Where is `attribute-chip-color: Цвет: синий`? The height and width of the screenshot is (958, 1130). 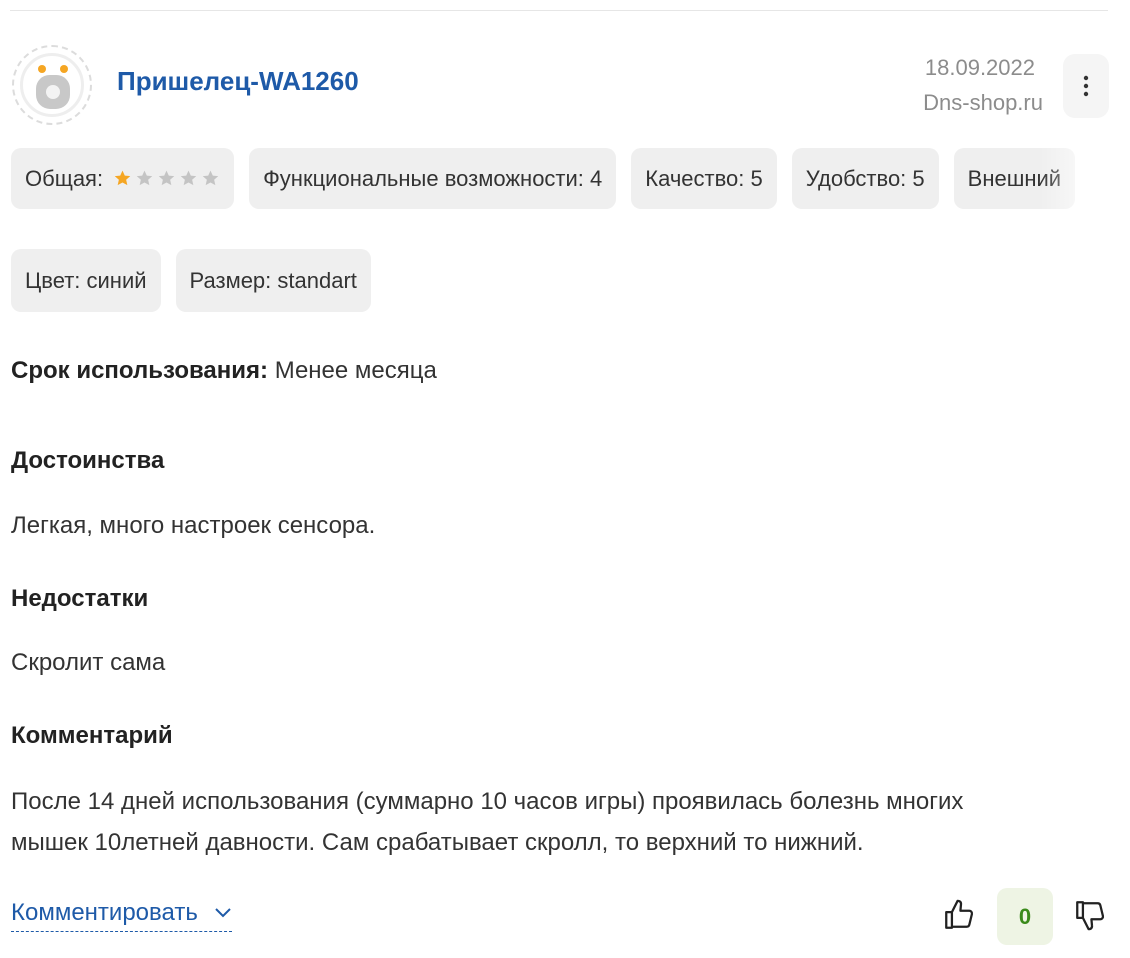 attribute-chip-color: Цвет: синий is located at coordinates (86, 280).